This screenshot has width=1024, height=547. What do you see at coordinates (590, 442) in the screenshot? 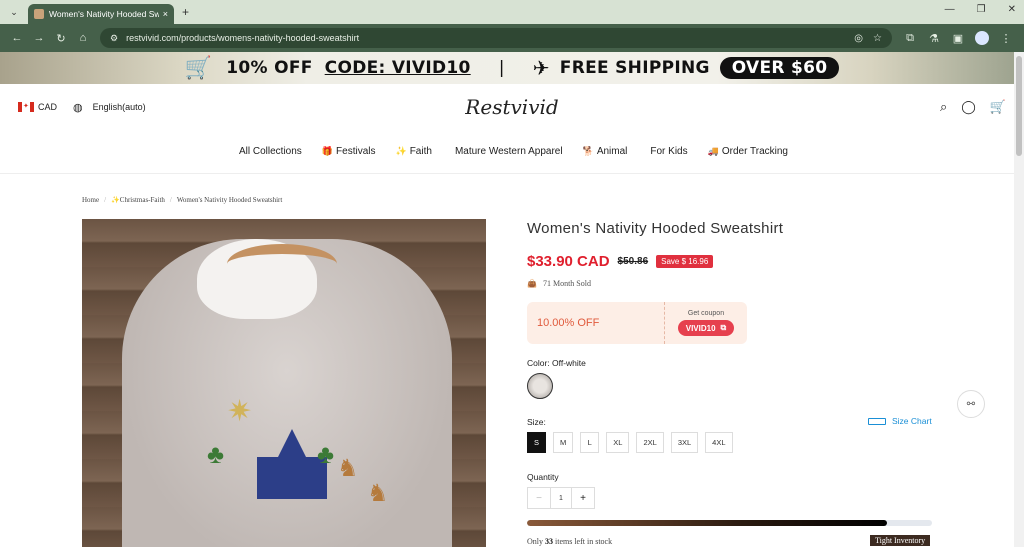
I see `size-option-l: L` at bounding box center [590, 442].